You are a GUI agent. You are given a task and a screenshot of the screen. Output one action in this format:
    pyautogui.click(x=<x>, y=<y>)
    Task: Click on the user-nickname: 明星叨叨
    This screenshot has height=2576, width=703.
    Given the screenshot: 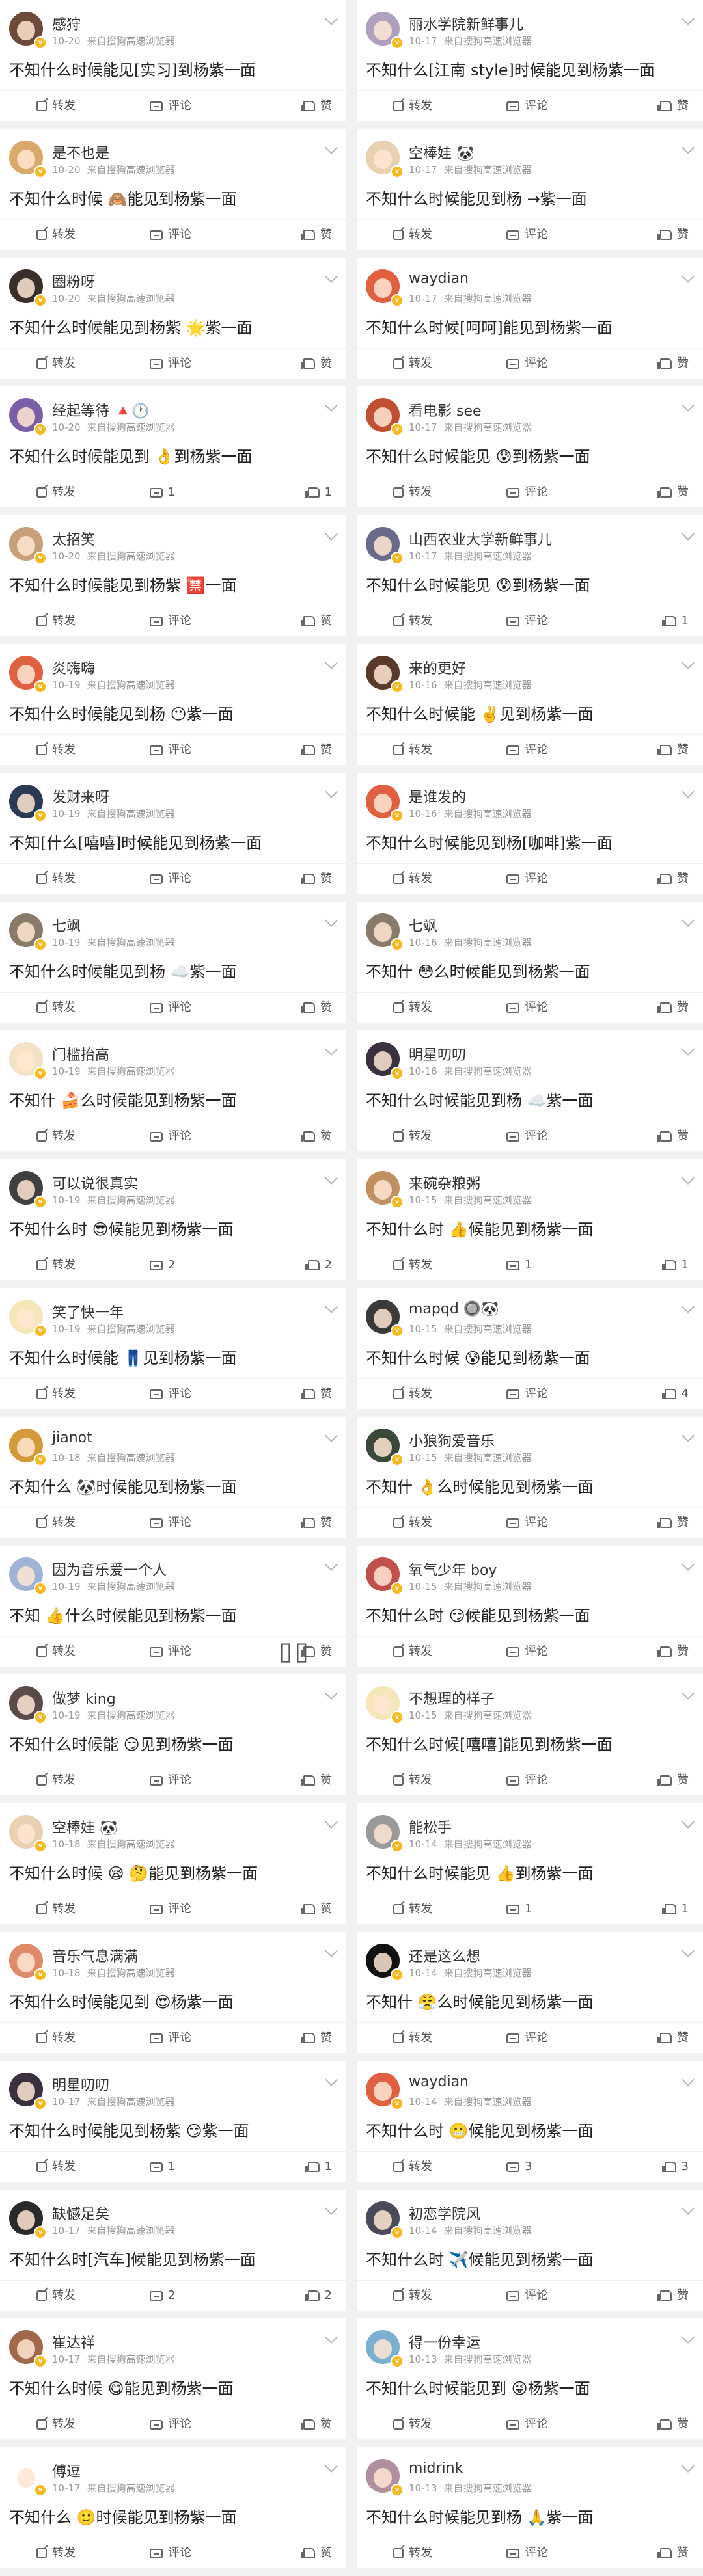 What is the action you would take?
    pyautogui.click(x=437, y=1053)
    